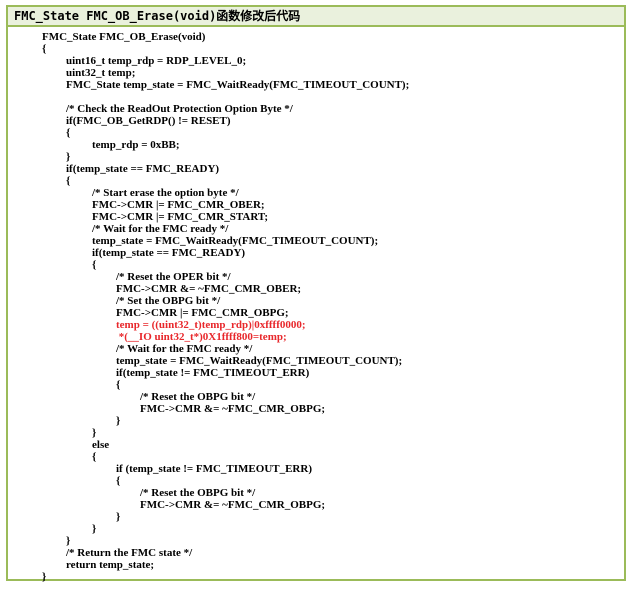 This screenshot has width=636, height=590. I want to click on code-line: else, so click(101, 445).